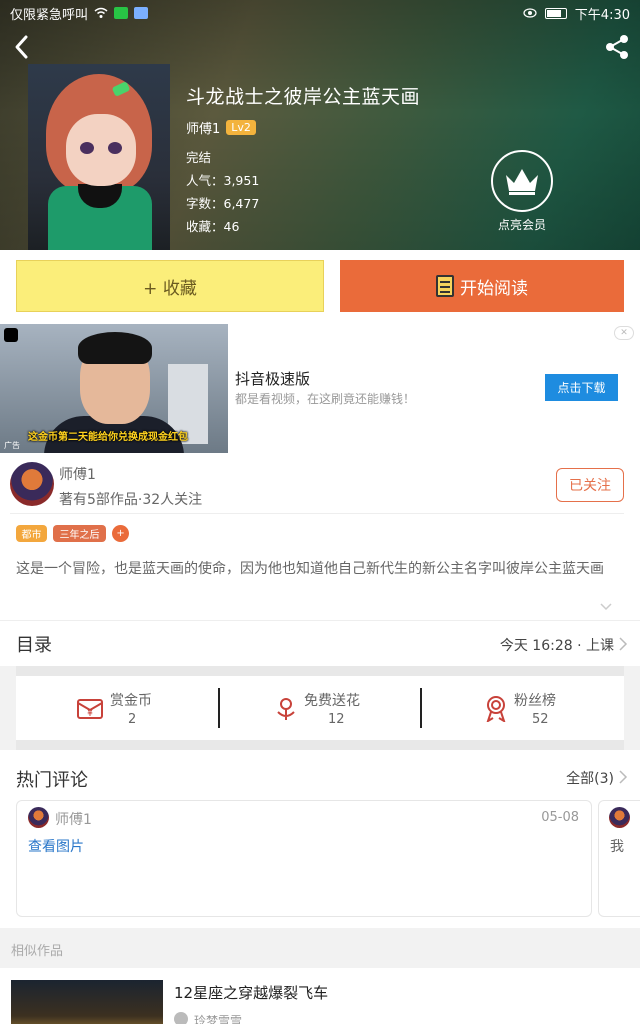 The width and height of the screenshot is (640, 1024). I want to click on crown-icon, so click(522, 181).